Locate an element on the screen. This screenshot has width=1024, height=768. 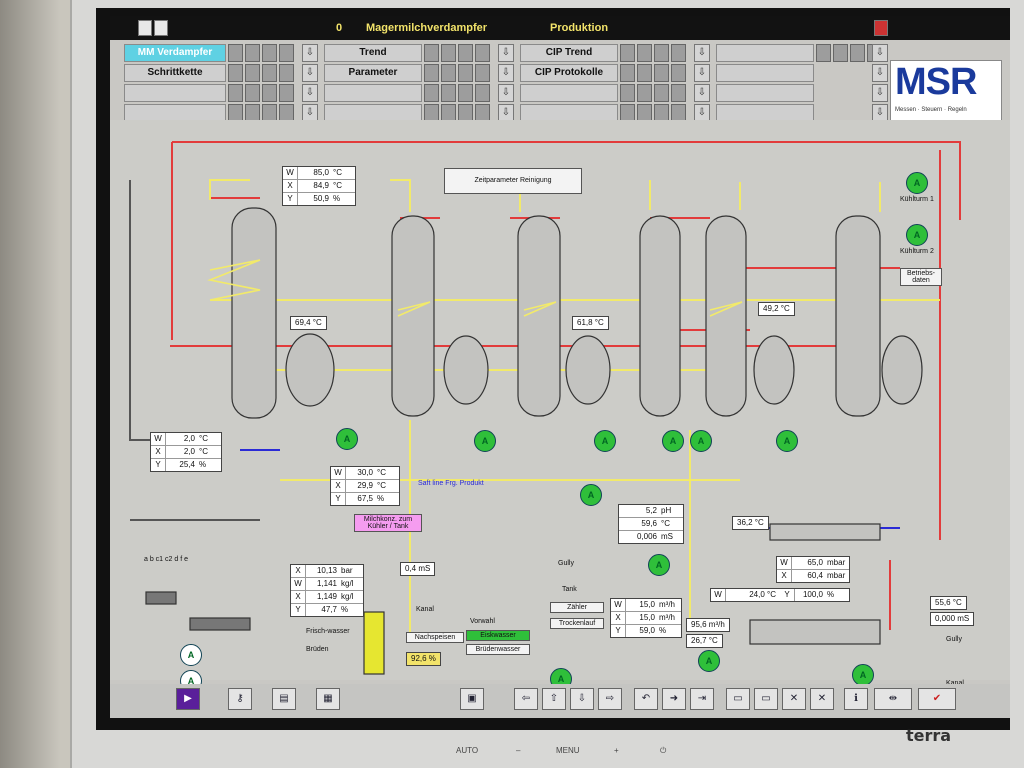
nav-schrittkette: Schrittkette is located at coordinates (175, 73).